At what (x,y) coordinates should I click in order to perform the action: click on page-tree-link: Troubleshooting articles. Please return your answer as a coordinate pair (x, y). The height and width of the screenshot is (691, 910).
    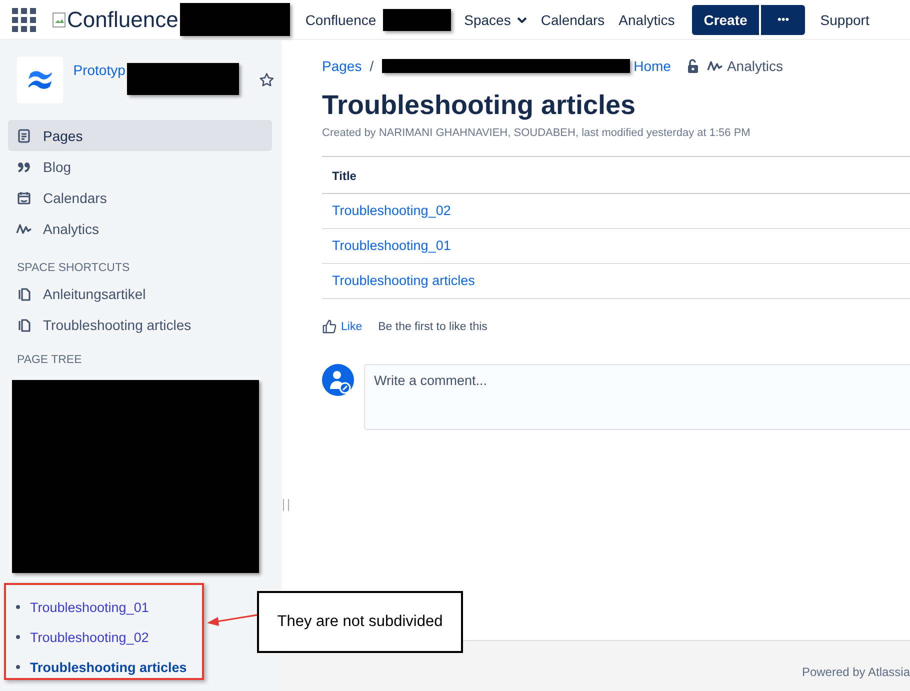
    Looking at the image, I should click on (108, 667).